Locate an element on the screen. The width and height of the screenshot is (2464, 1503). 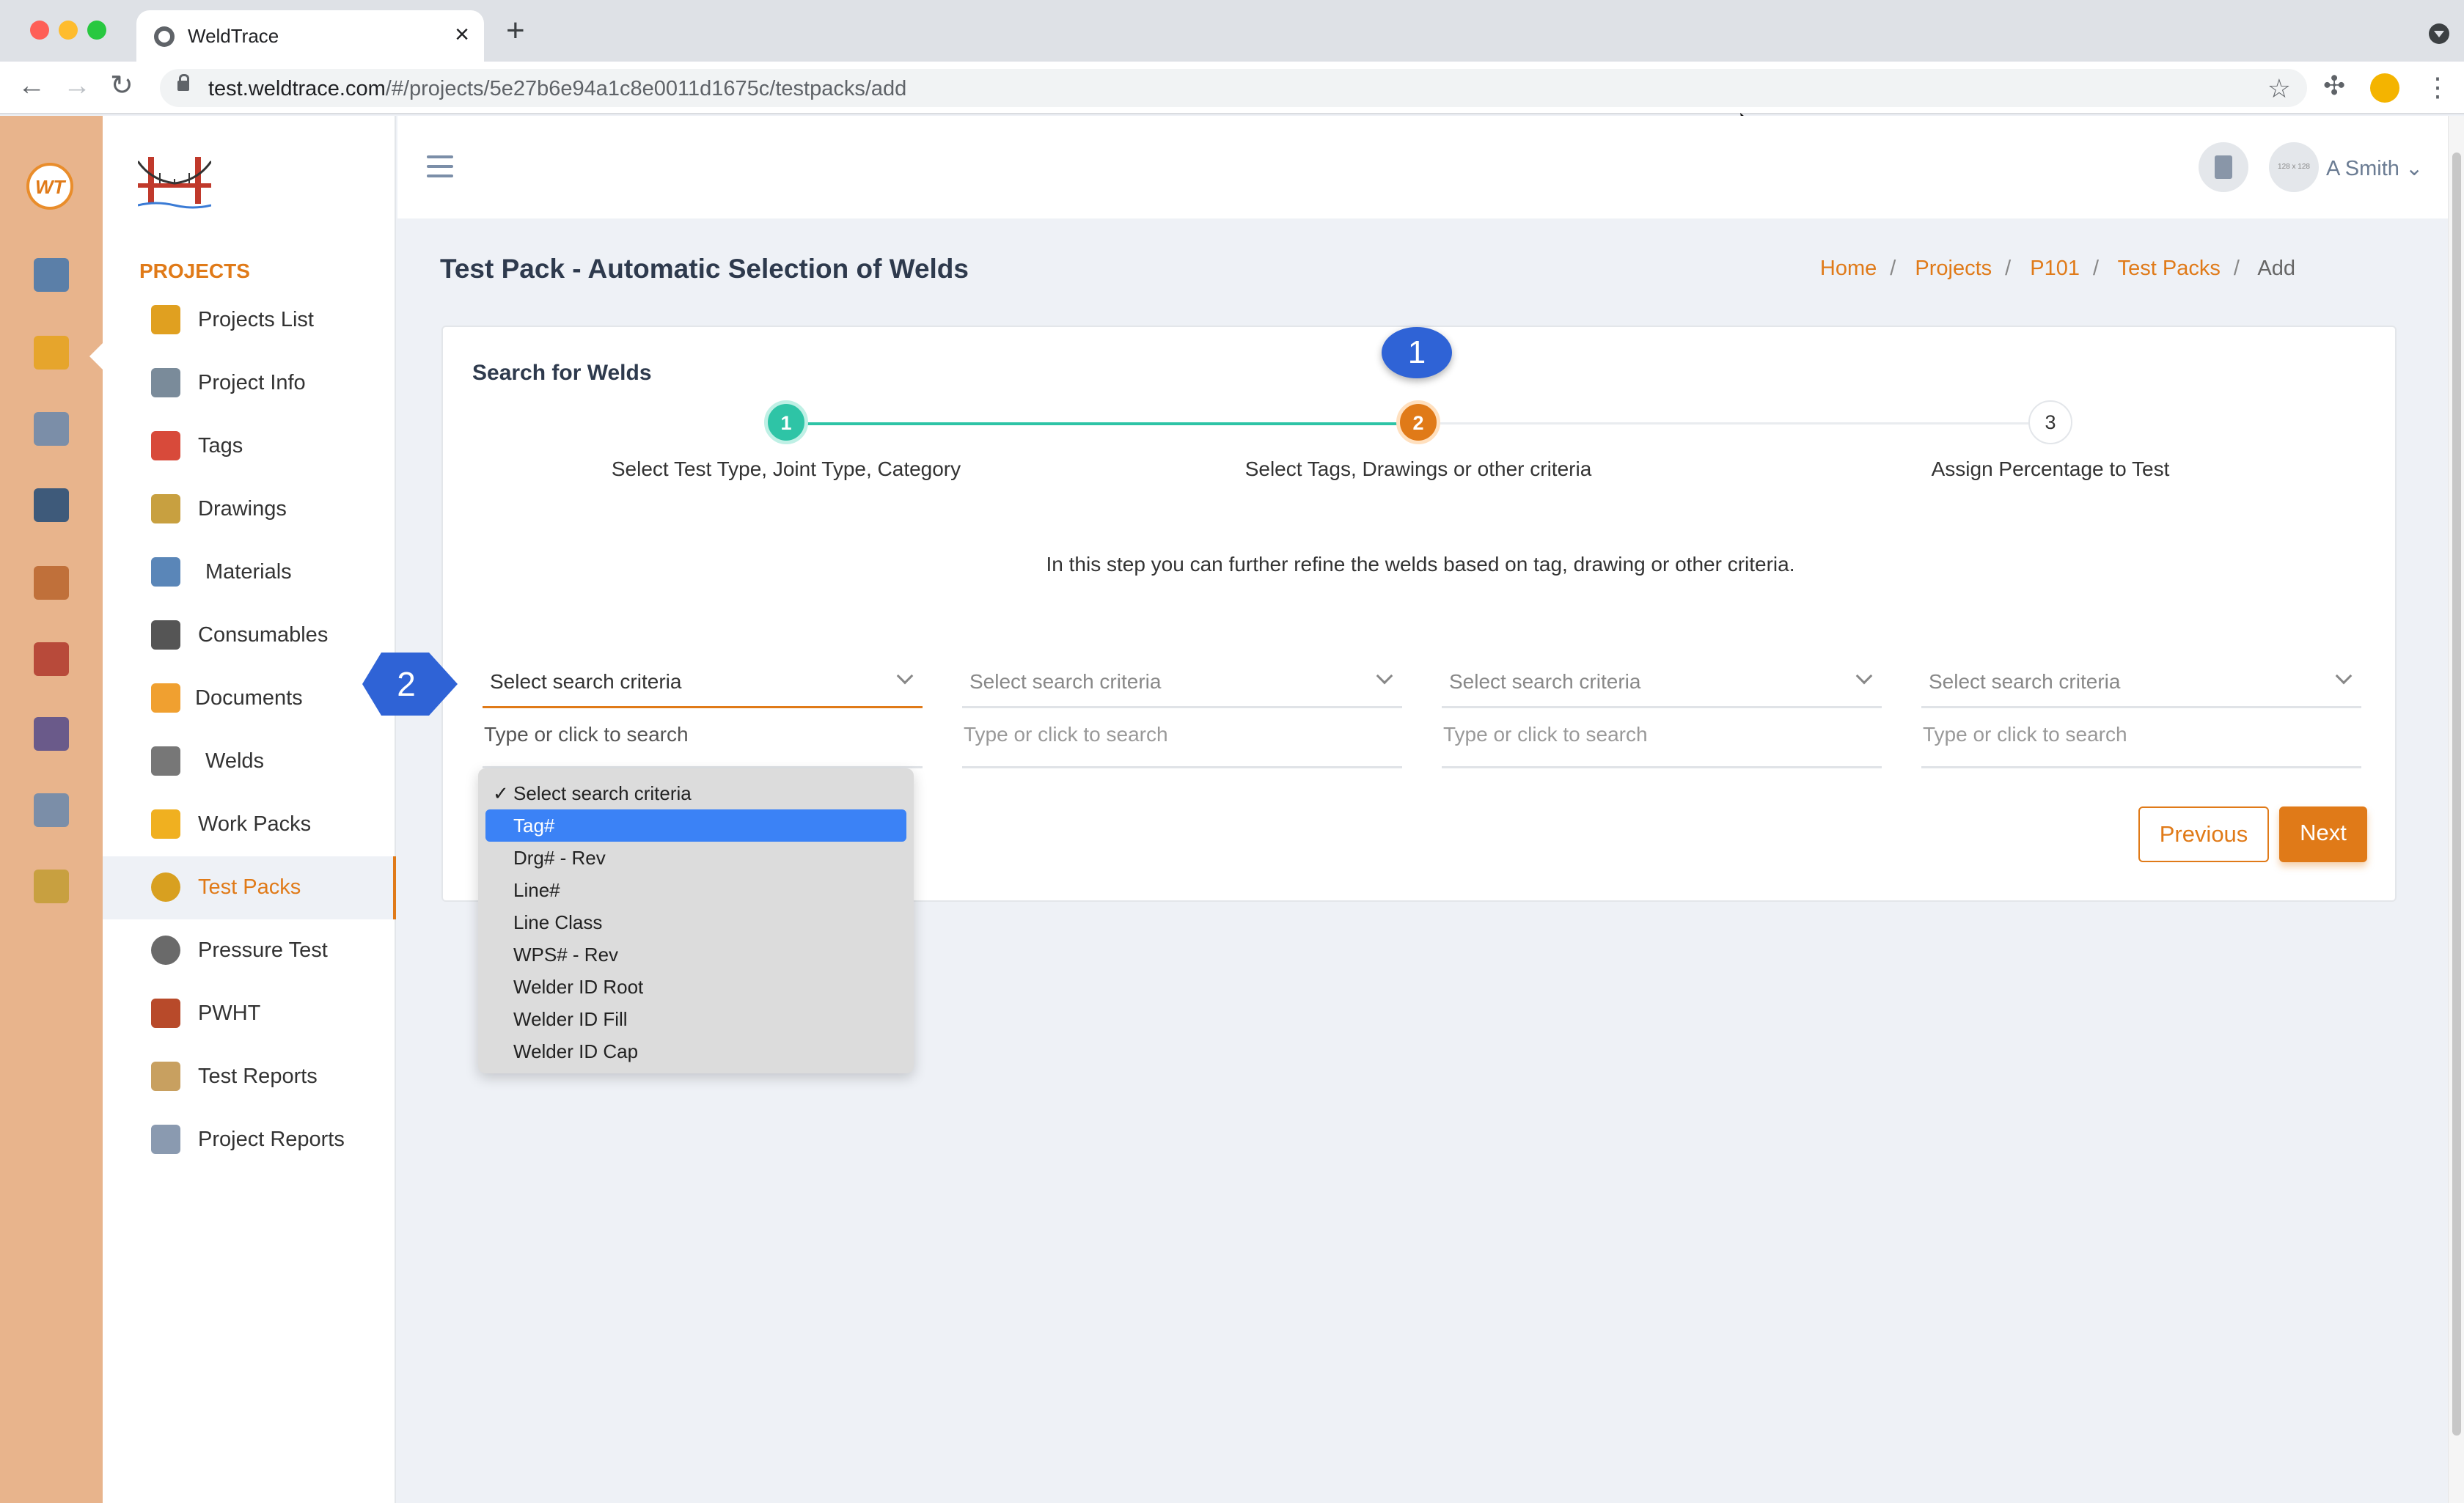
browser-profile-icon is located at coordinates (2384, 88).